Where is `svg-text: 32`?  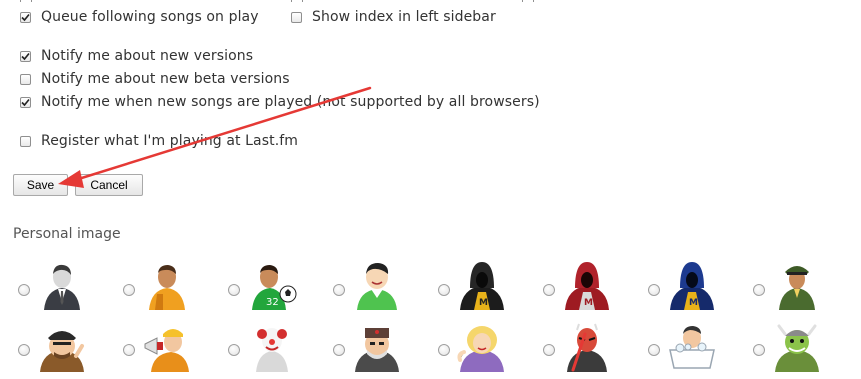 svg-text: 32 is located at coordinates (272, 302).